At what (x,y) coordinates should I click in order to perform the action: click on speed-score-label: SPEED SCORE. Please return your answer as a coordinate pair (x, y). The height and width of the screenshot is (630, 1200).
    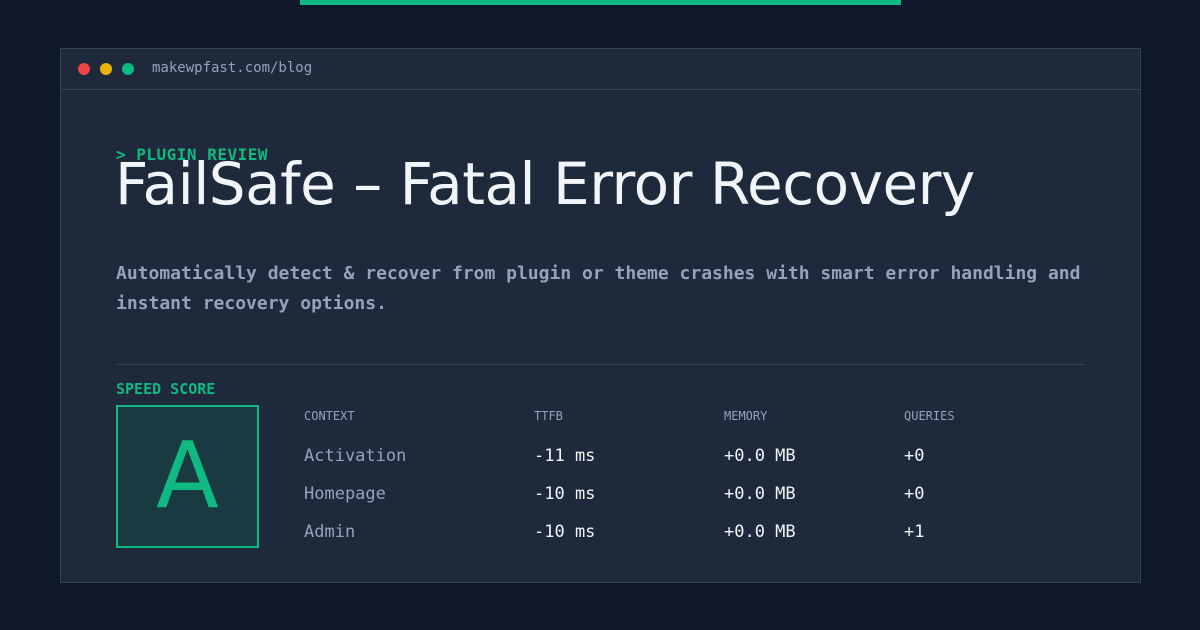
    Looking at the image, I should click on (166, 389).